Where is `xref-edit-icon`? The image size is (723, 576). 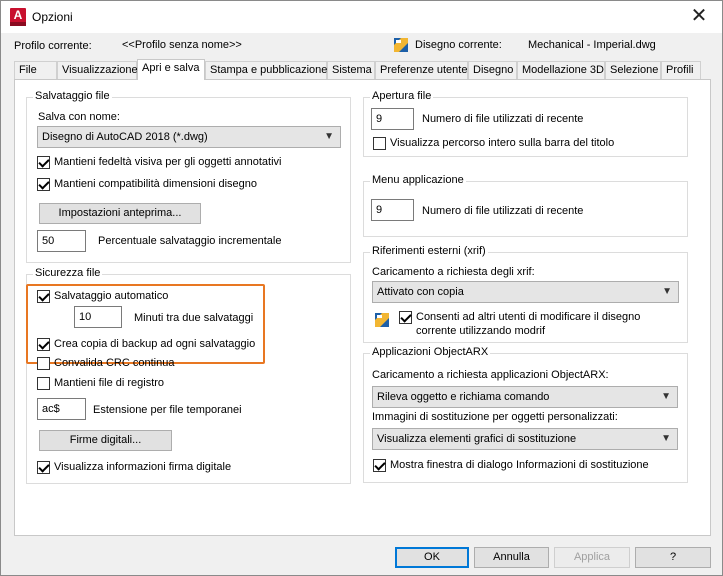 xref-edit-icon is located at coordinates (382, 320).